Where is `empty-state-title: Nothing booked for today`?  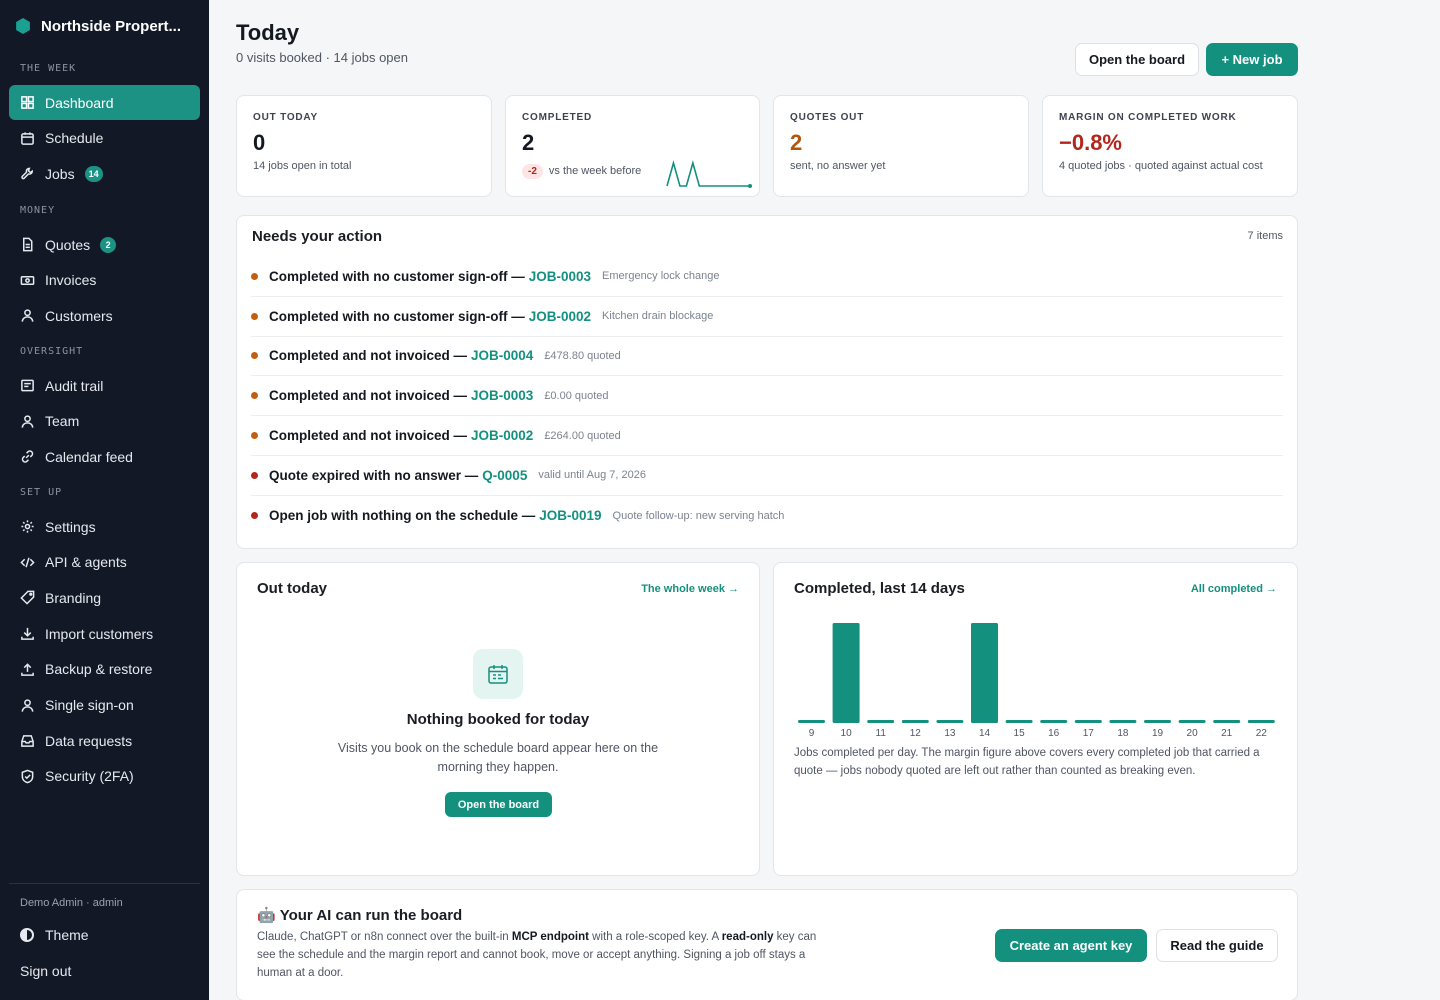 empty-state-title: Nothing booked for today is located at coordinates (498, 719).